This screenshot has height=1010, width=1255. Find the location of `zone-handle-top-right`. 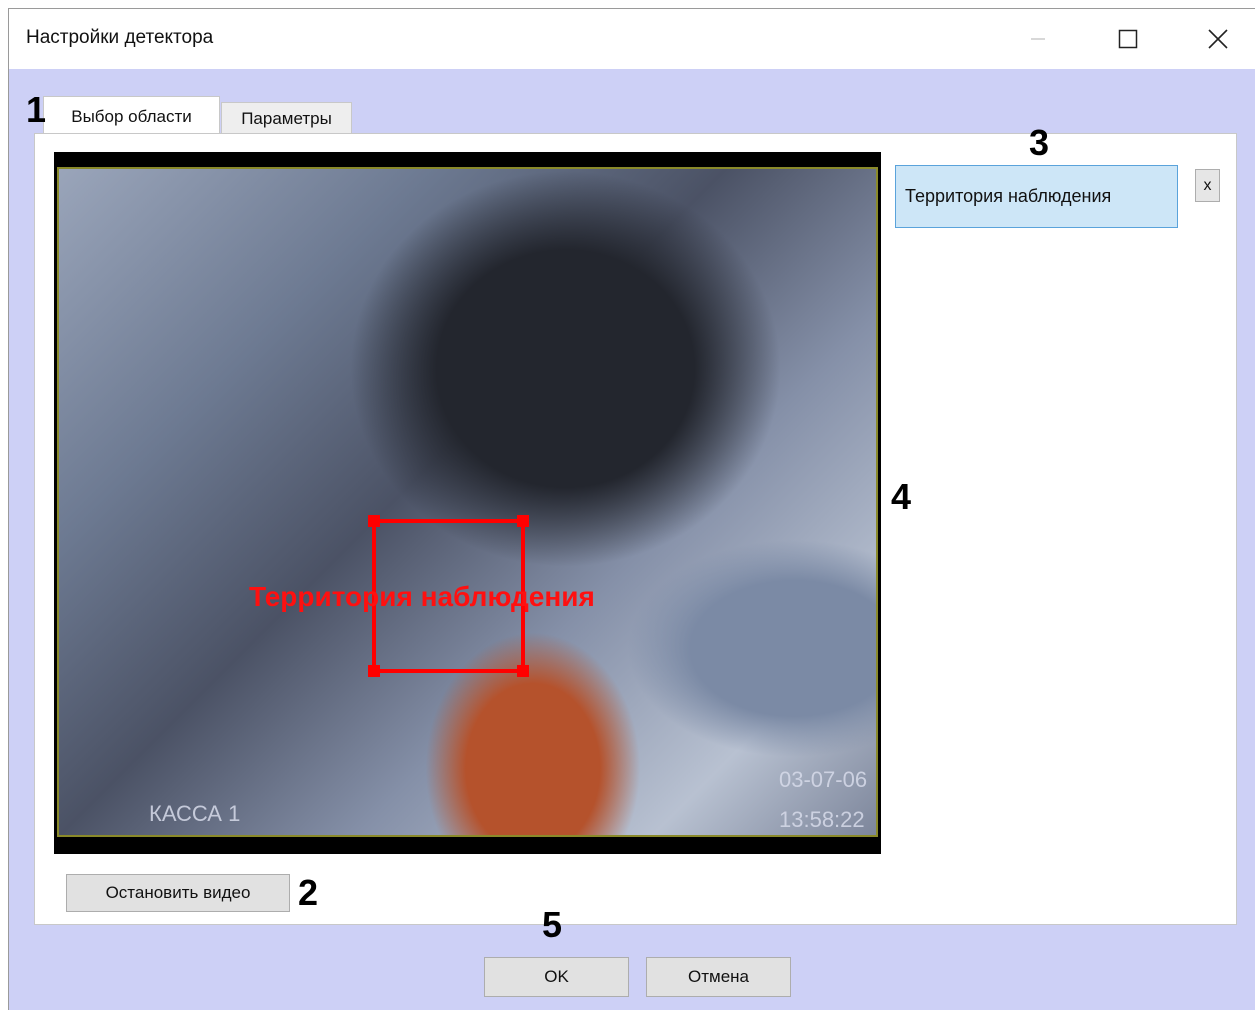

zone-handle-top-right is located at coordinates (523, 521).